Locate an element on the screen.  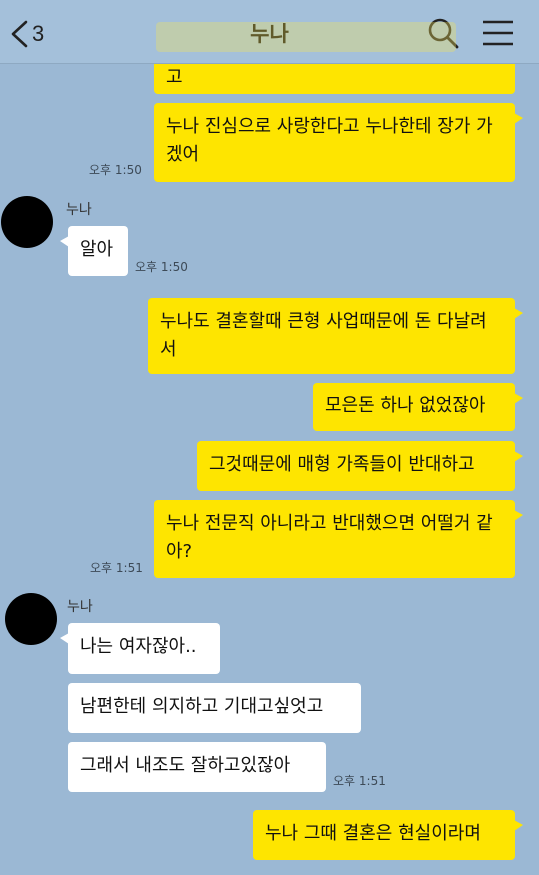
hamburger-menu-icon is located at coordinates (498, 33).